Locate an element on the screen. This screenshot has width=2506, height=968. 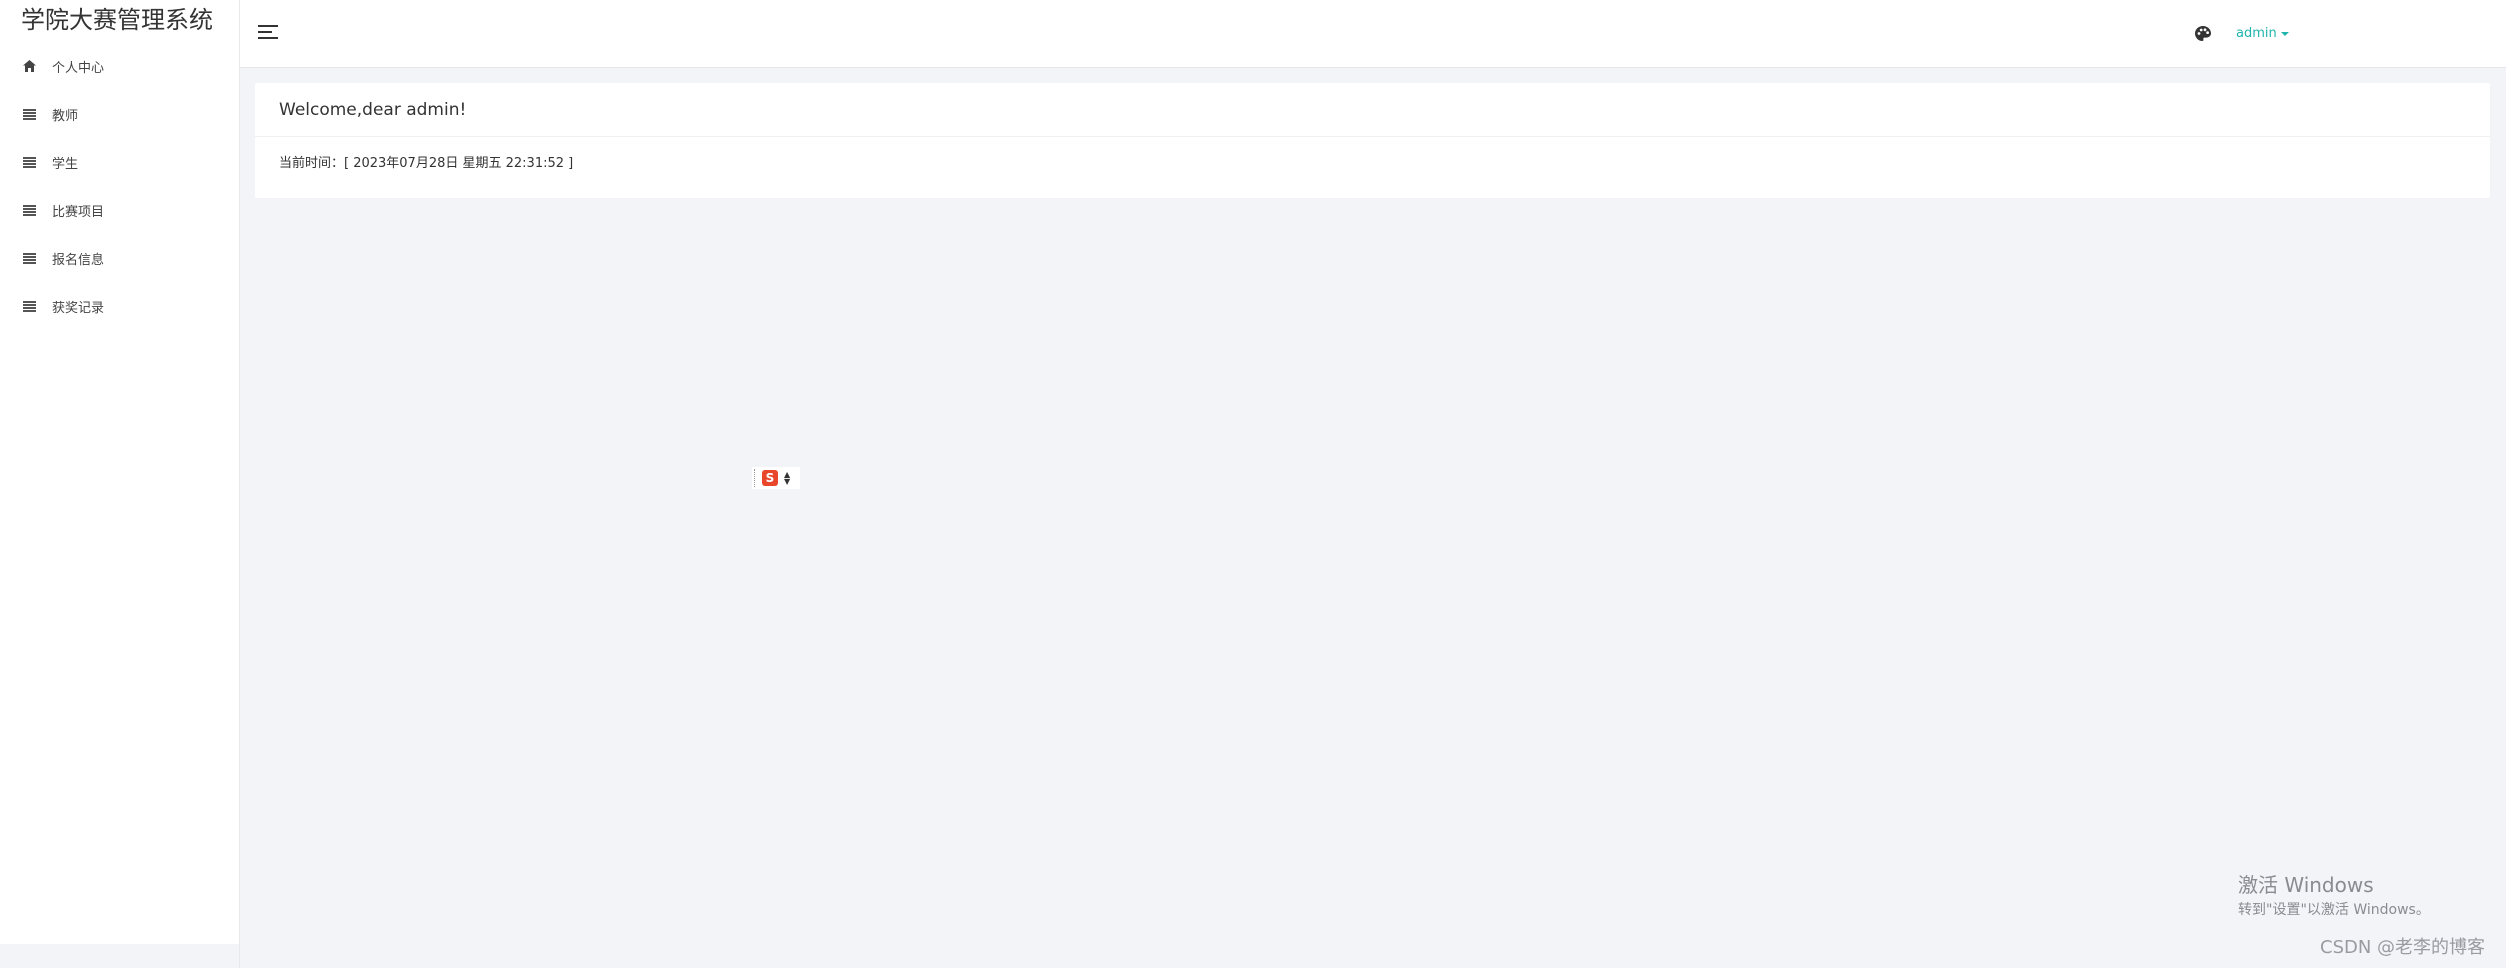
ime-toolbar: S ▲ ▼ is located at coordinates (776, 478).